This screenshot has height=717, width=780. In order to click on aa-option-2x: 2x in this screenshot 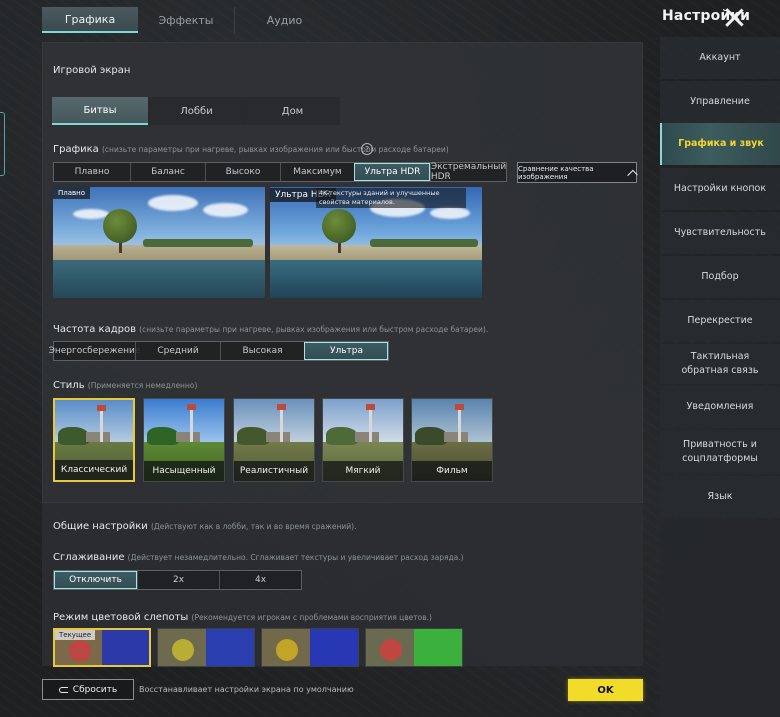, I will do `click(178, 580)`.